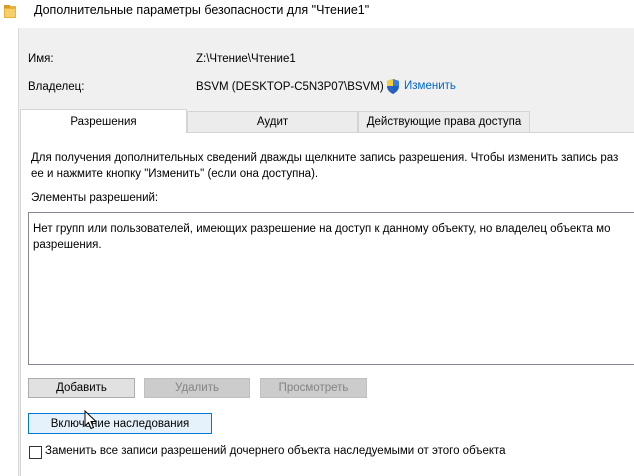 This screenshot has height=476, width=634. Describe the element at coordinates (41, 59) in the screenshot. I see `name-label: Имя:` at that location.